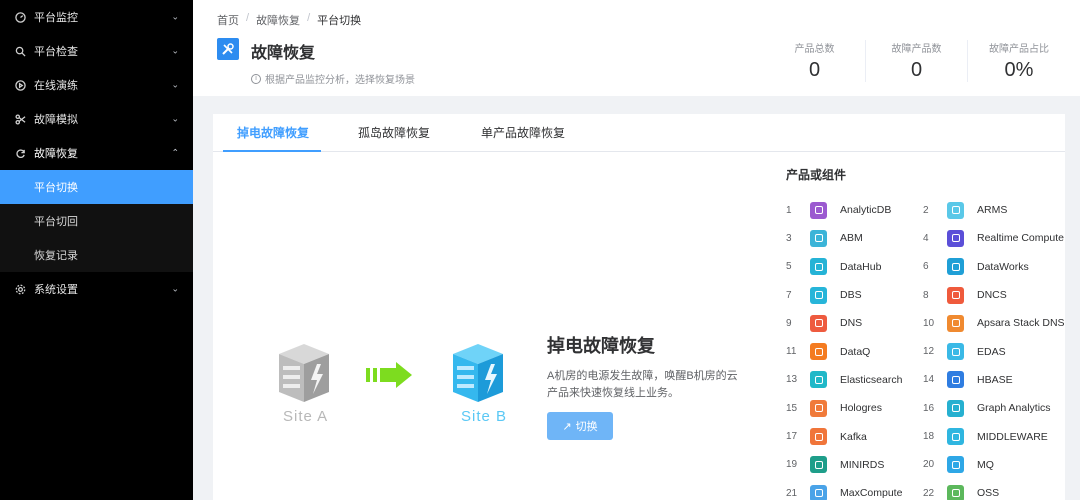 This screenshot has width=1080, height=500. I want to click on product-number: 5, so click(789, 267).